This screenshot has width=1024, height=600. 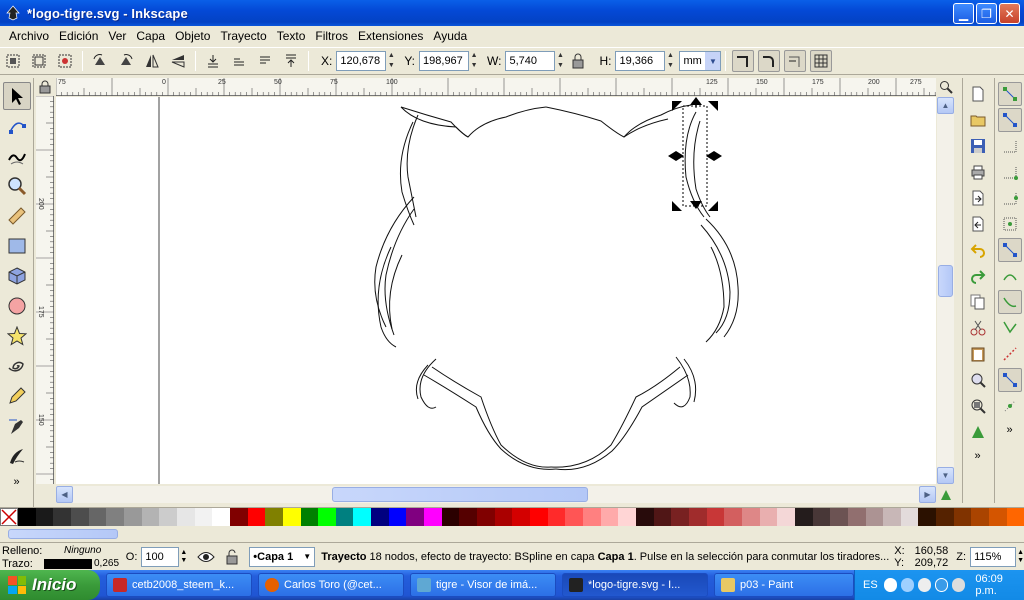 What do you see at coordinates (1009, 302) in the screenshot?
I see `snap-intersections-button` at bounding box center [1009, 302].